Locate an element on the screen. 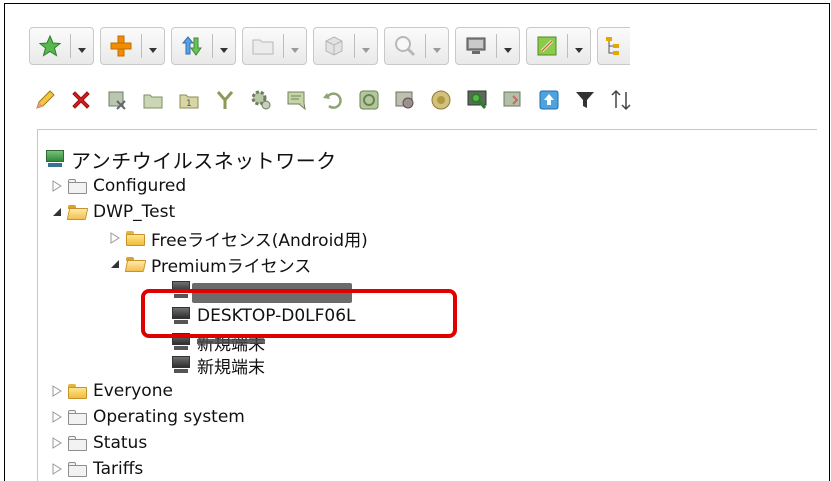 Image resolution: width=831 pixels, height=481 pixels. sort-icon is located at coordinates (621, 100).